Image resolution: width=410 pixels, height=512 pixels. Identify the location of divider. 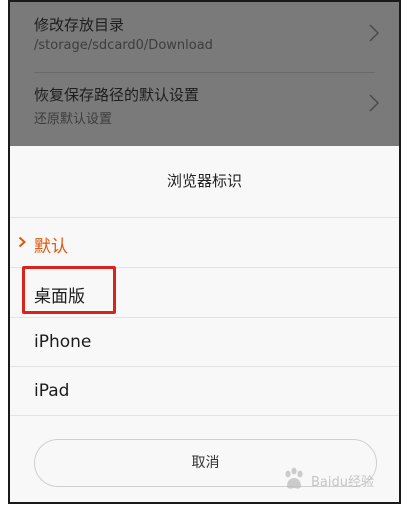
(204, 415).